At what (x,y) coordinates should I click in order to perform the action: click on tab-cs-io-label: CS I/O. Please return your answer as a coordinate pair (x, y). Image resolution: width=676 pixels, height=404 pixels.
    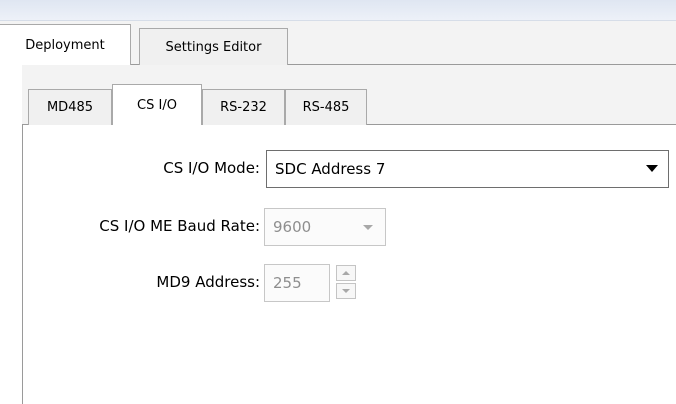
    Looking at the image, I should click on (157, 105).